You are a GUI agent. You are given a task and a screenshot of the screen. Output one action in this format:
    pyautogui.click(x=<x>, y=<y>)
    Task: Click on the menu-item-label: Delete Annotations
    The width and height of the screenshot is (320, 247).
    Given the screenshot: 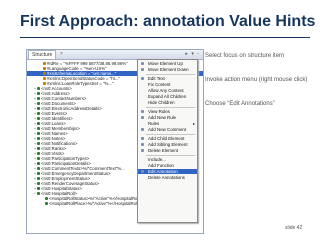 What is the action you would take?
    pyautogui.click(x=166, y=177)
    